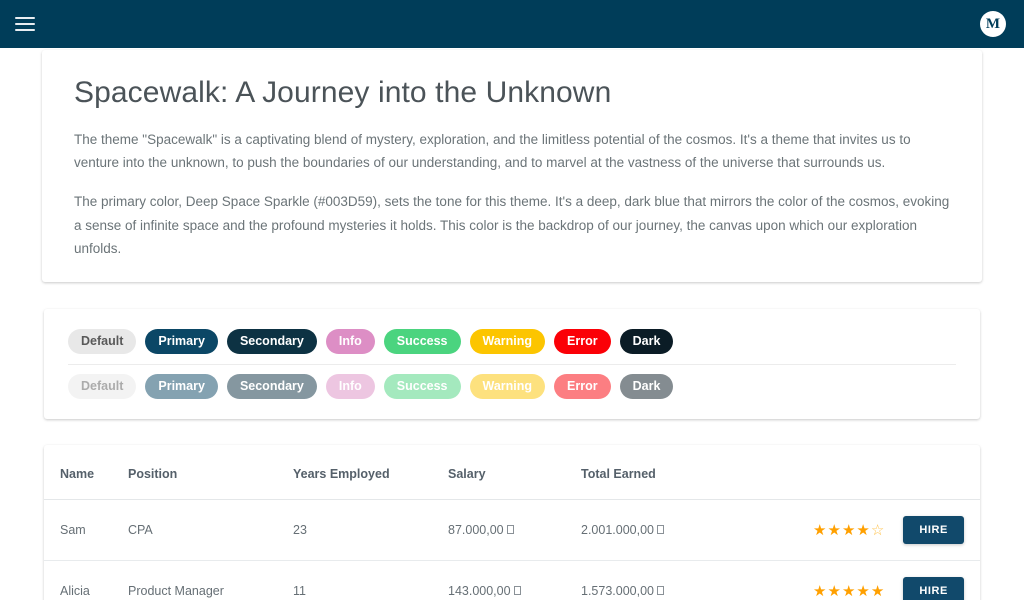  I want to click on chip-primary: Primary, so click(181, 342).